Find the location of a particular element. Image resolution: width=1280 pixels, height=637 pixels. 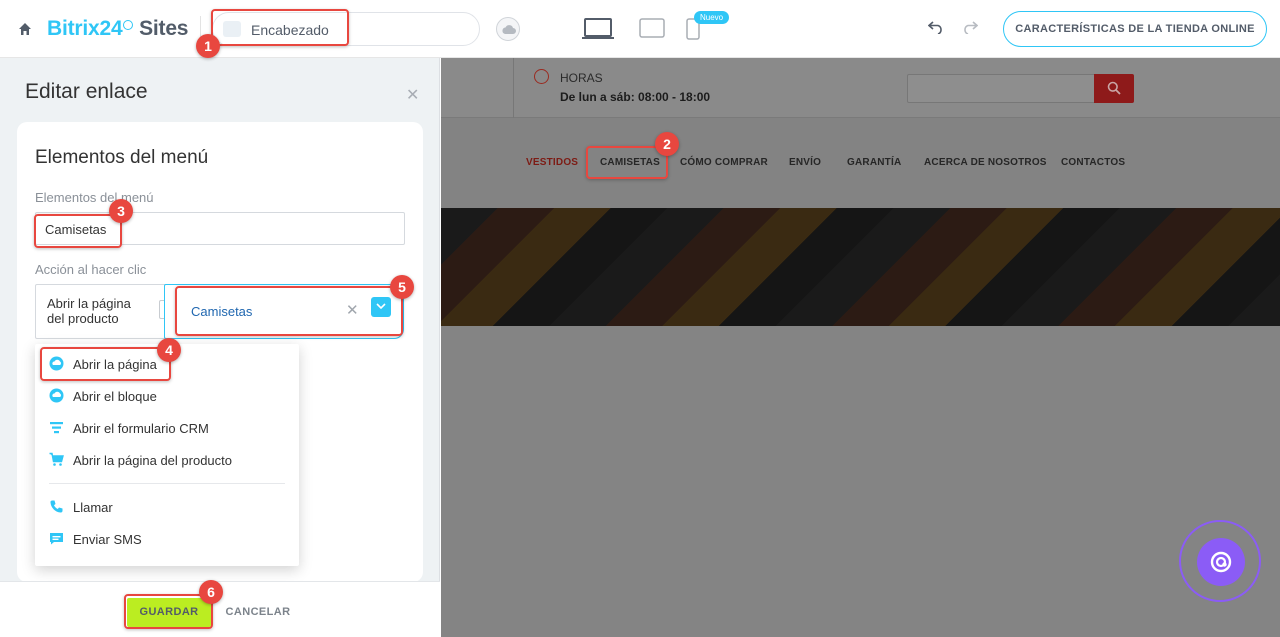

nav-item-envio: ENVÍO is located at coordinates (805, 162).